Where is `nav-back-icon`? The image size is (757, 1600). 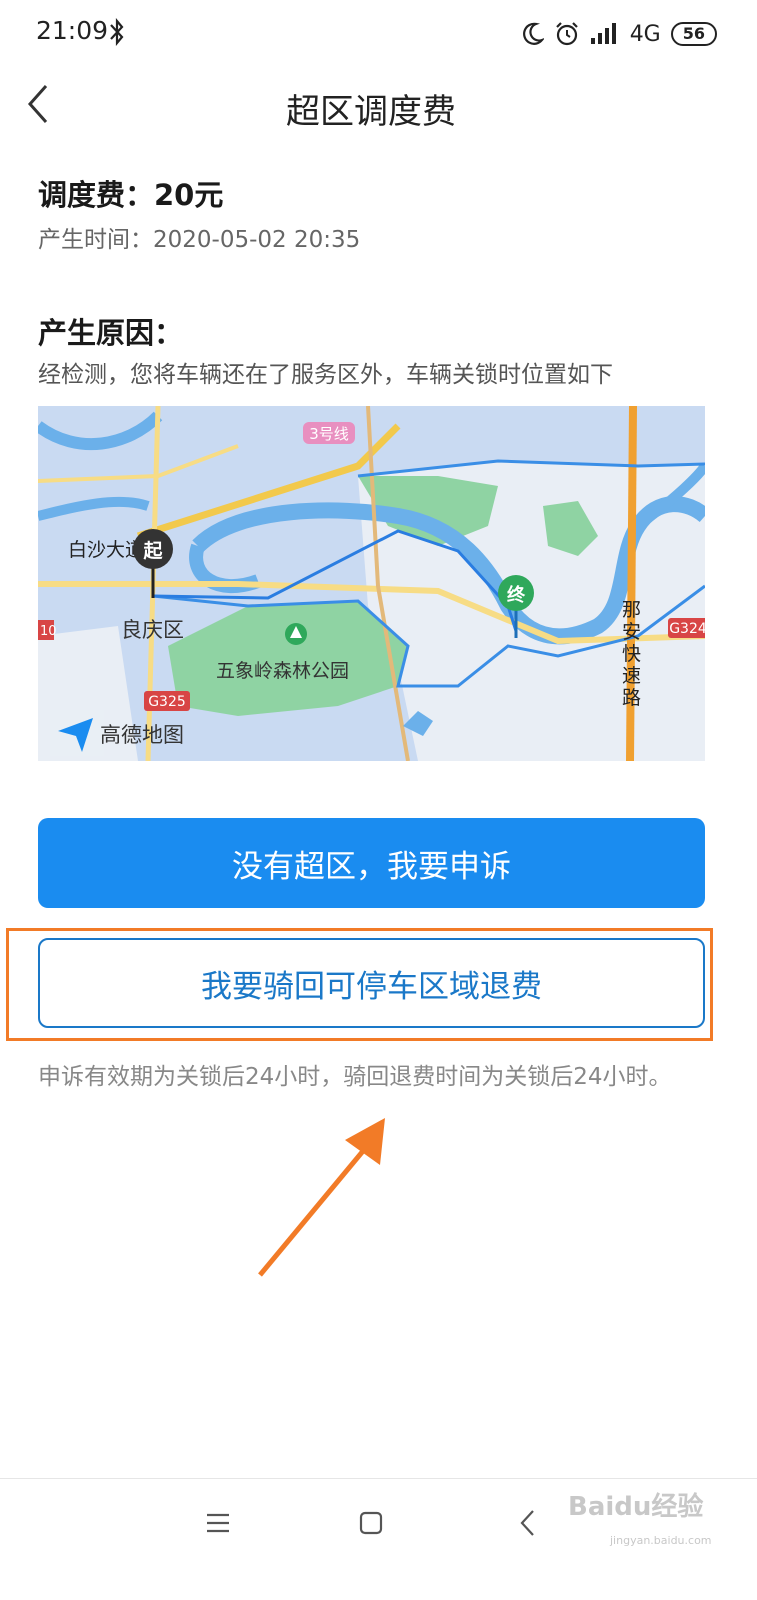 nav-back-icon is located at coordinates (528, 1523).